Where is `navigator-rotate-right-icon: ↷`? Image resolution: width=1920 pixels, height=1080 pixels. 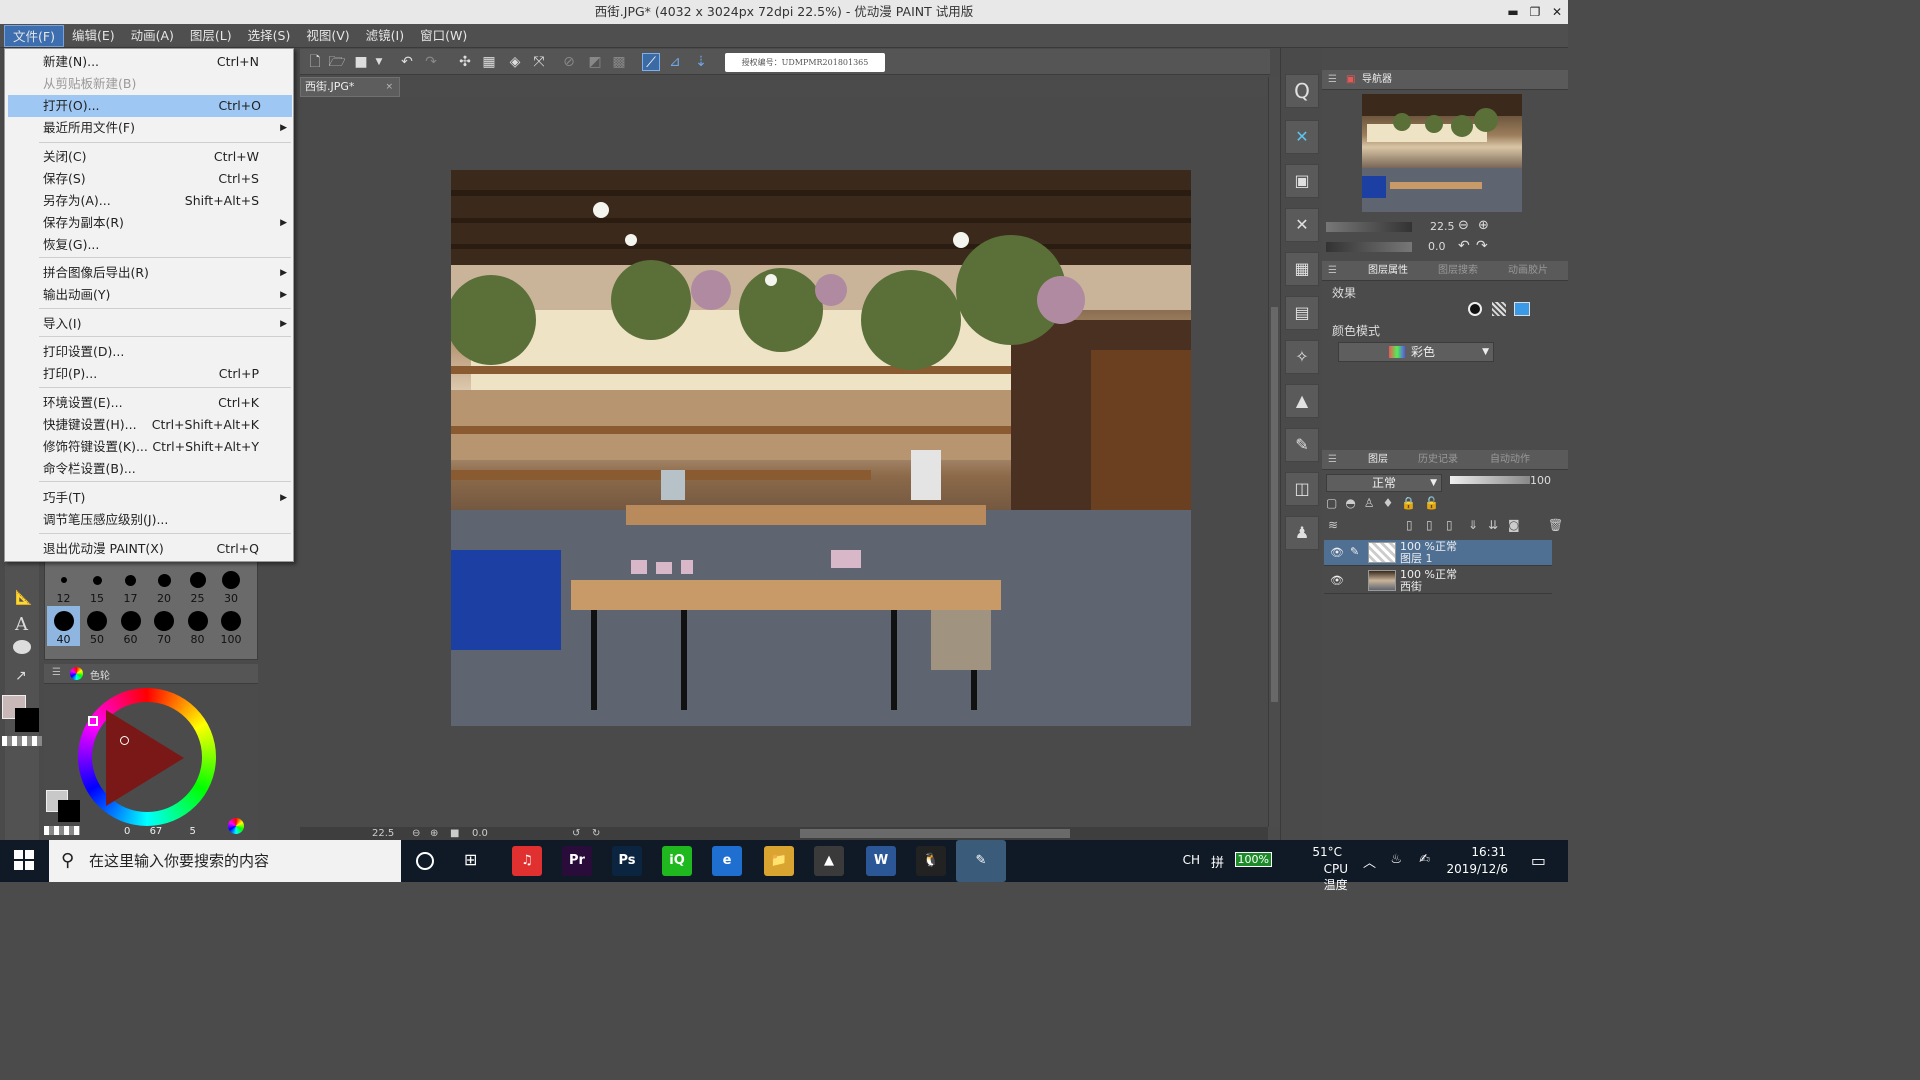 navigator-rotate-right-icon: ↷ is located at coordinates (1482, 246).